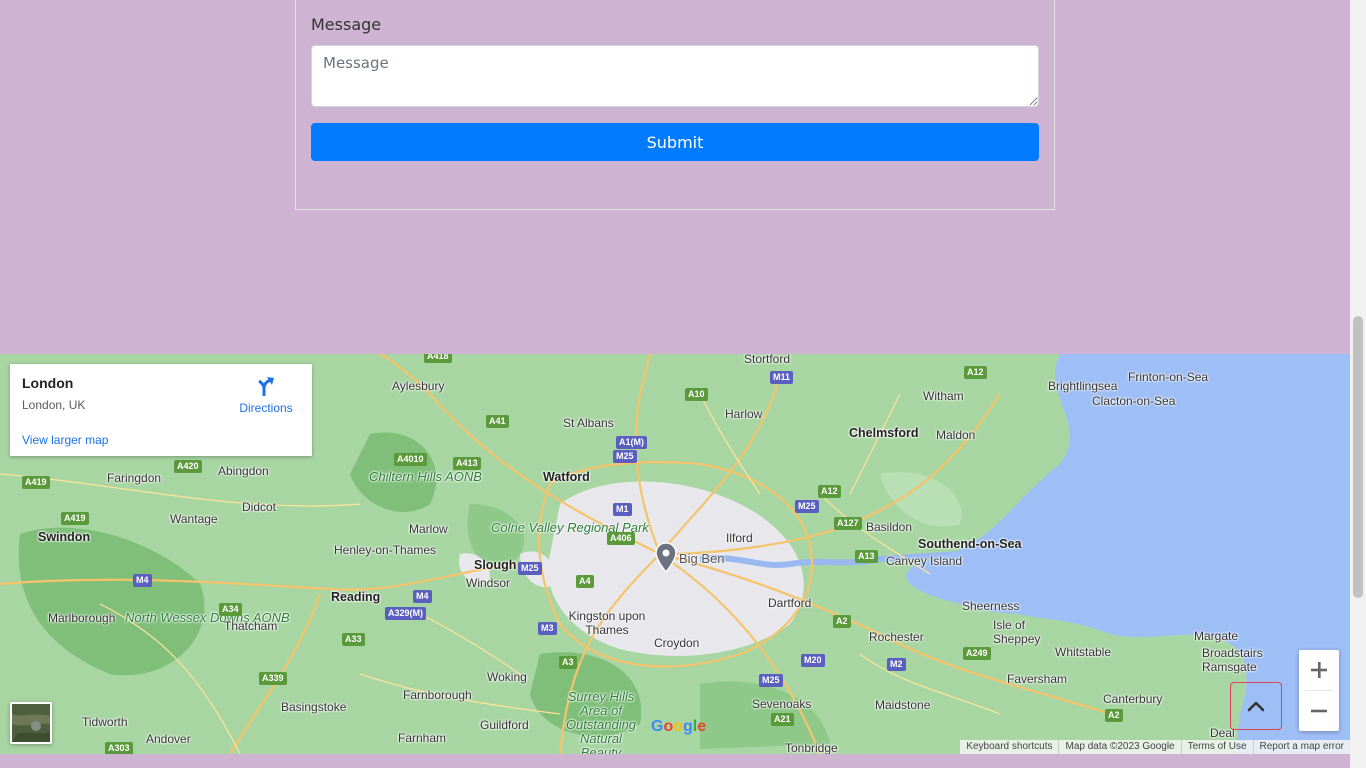 This screenshot has height=768, width=1366. What do you see at coordinates (1256, 706) in the screenshot?
I see `scroll-to-top-button` at bounding box center [1256, 706].